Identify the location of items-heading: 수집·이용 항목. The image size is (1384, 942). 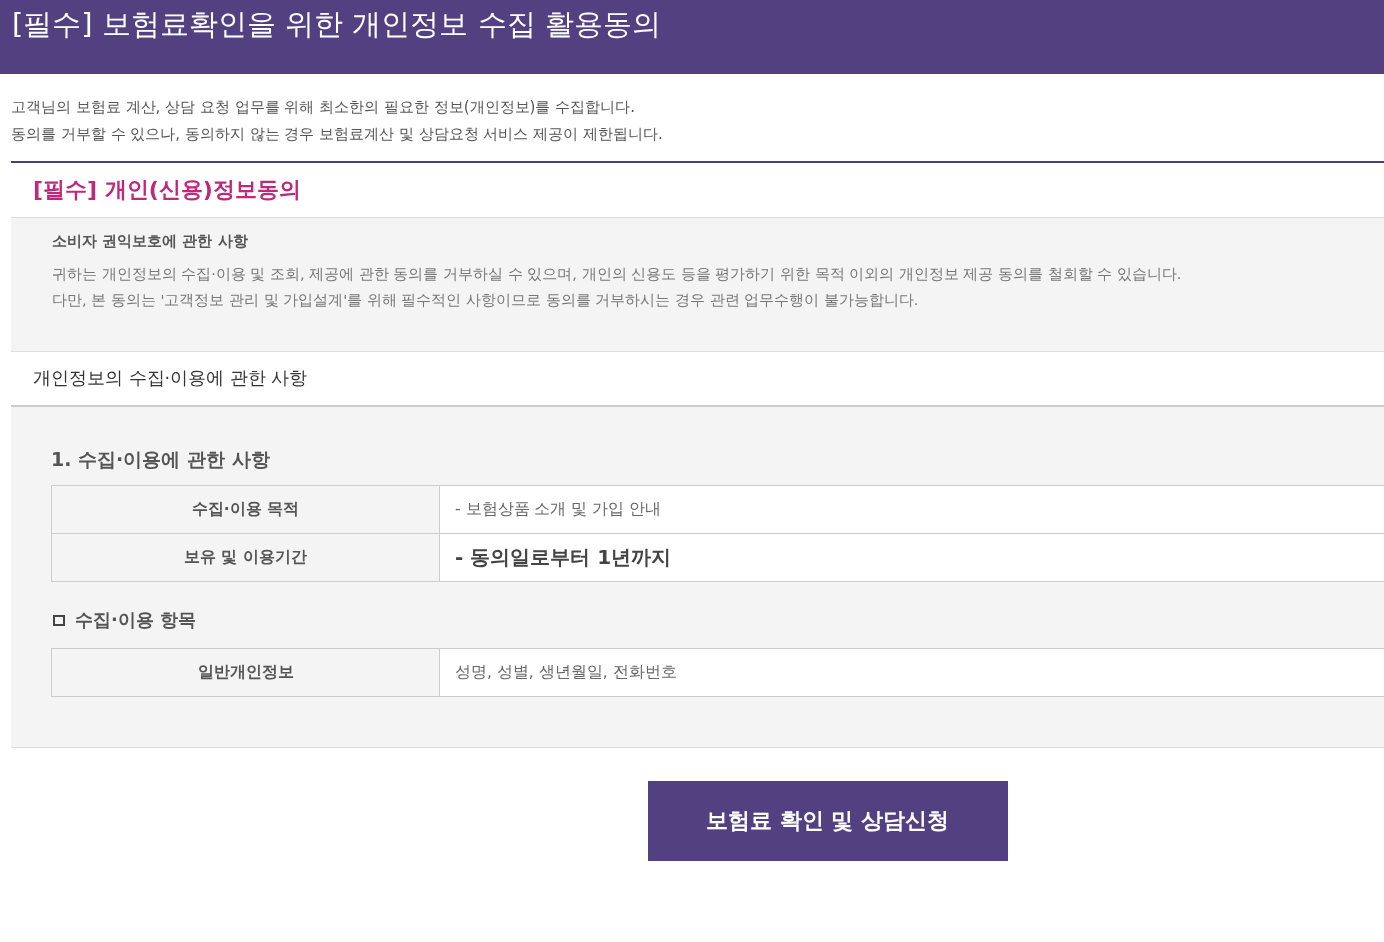
(136, 620).